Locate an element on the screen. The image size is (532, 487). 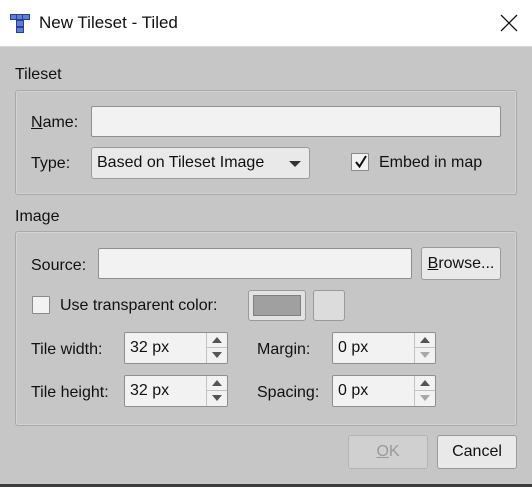
spacing-decrement-button is located at coordinates (425, 398).